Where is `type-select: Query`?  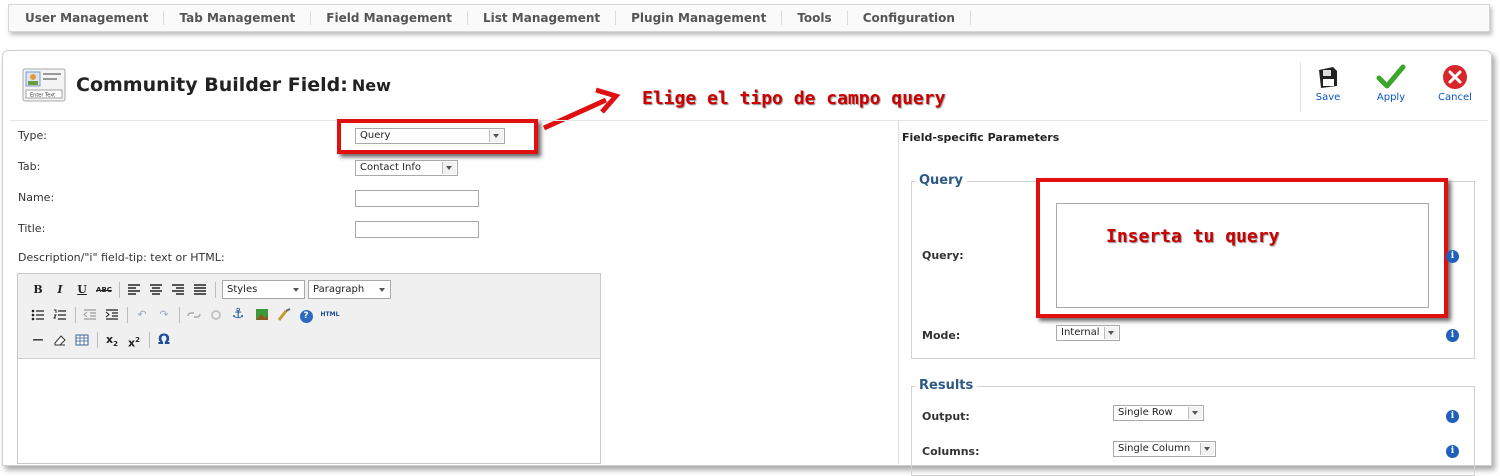 type-select: Query is located at coordinates (430, 136).